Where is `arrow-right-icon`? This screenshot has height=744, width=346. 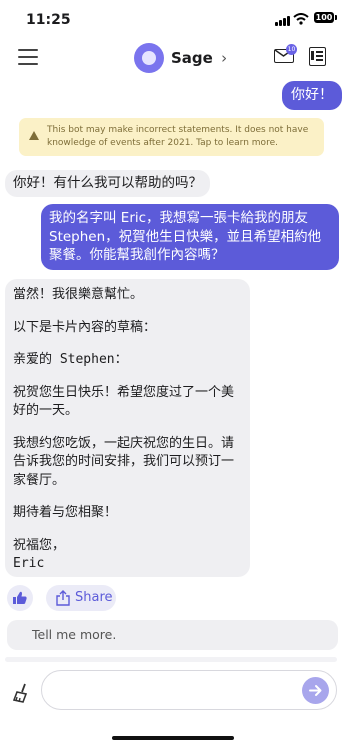 arrow-right-icon is located at coordinates (315, 690).